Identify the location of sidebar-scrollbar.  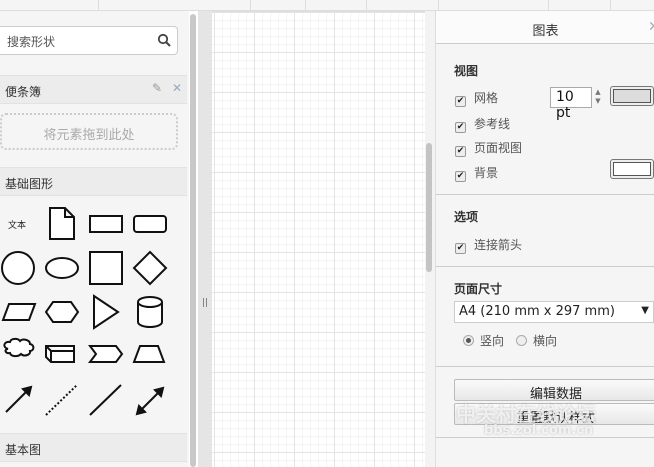
(193, 240).